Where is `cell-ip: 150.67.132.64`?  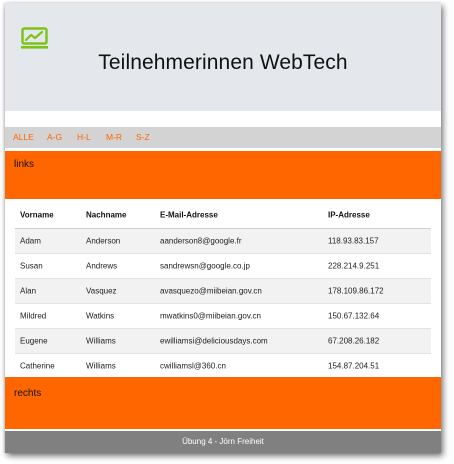
cell-ip: 150.67.132.64 is located at coordinates (354, 316).